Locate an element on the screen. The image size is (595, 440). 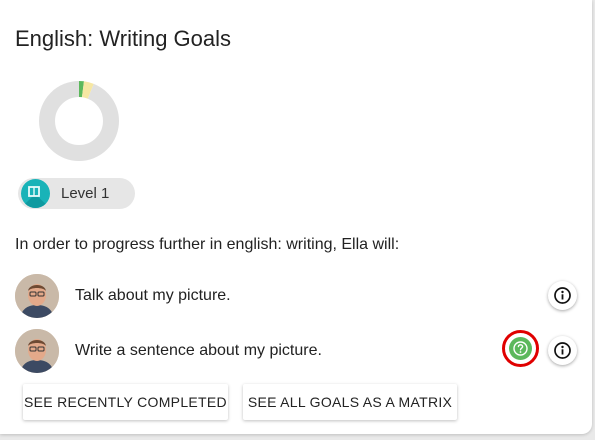
card-title: English: Writing Goals is located at coordinates (123, 38).